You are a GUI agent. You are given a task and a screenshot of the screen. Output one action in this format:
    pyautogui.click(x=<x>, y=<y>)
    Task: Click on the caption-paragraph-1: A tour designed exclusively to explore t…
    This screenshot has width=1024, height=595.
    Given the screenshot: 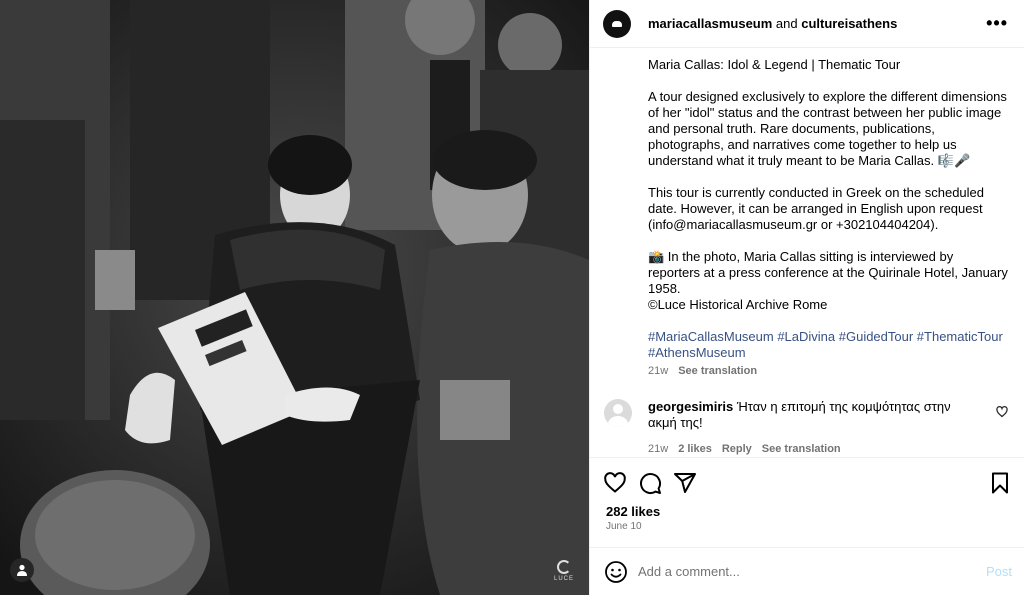 What is the action you would take?
    pyautogui.click(x=827, y=128)
    